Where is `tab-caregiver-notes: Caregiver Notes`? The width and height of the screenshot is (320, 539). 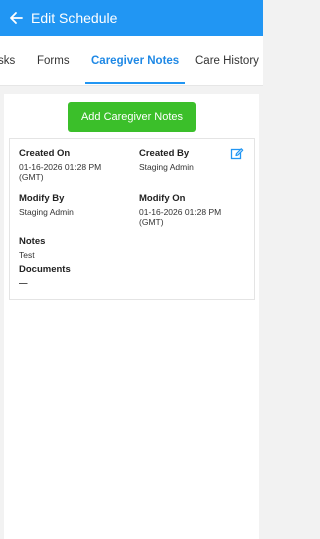 tab-caregiver-notes: Caregiver Notes is located at coordinates (135, 60).